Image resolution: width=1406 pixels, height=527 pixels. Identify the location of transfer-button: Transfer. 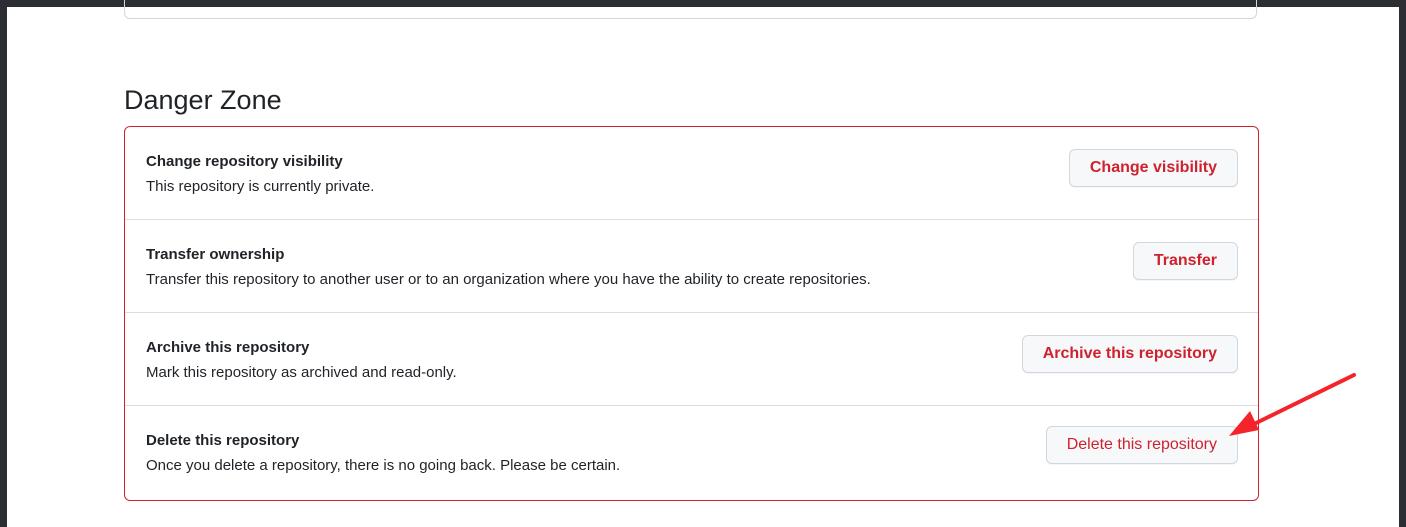
(1185, 261).